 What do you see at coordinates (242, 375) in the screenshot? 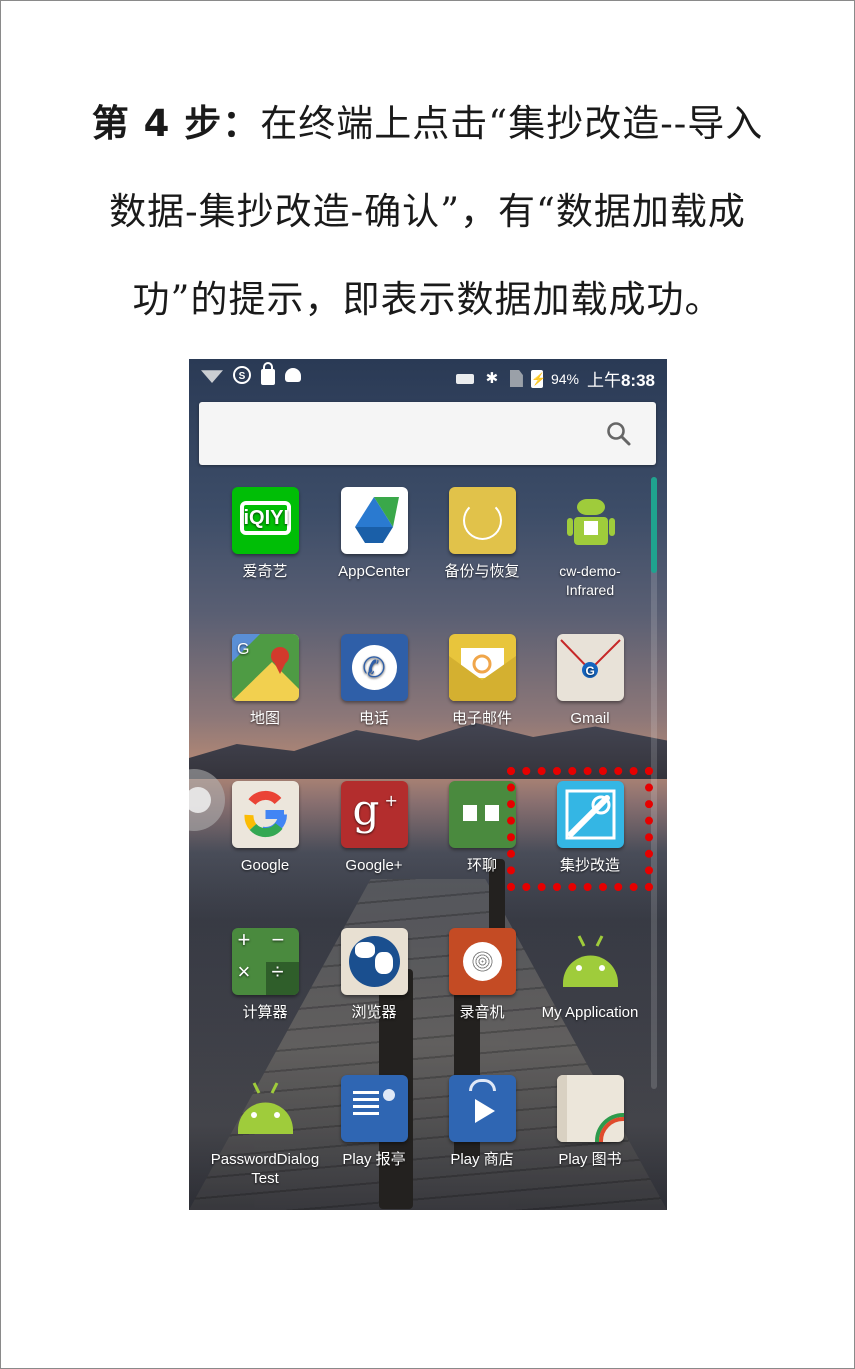
I see `s-circle-icon: S` at bounding box center [242, 375].